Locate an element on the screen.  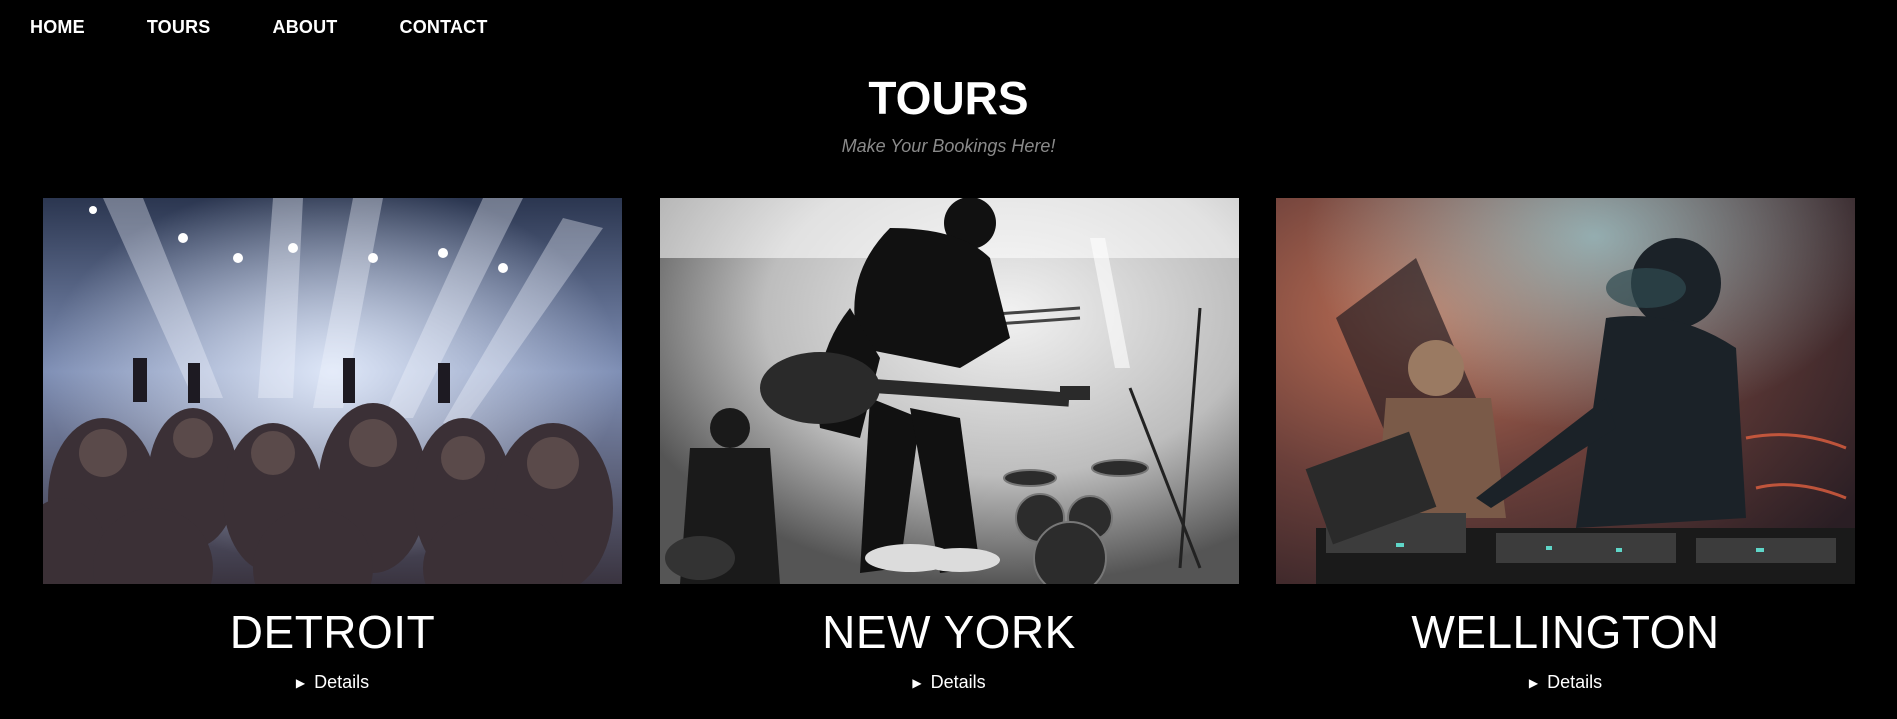
top-nav: HOME TOURS ABOUT CONTACT is located at coordinates (275, 27).